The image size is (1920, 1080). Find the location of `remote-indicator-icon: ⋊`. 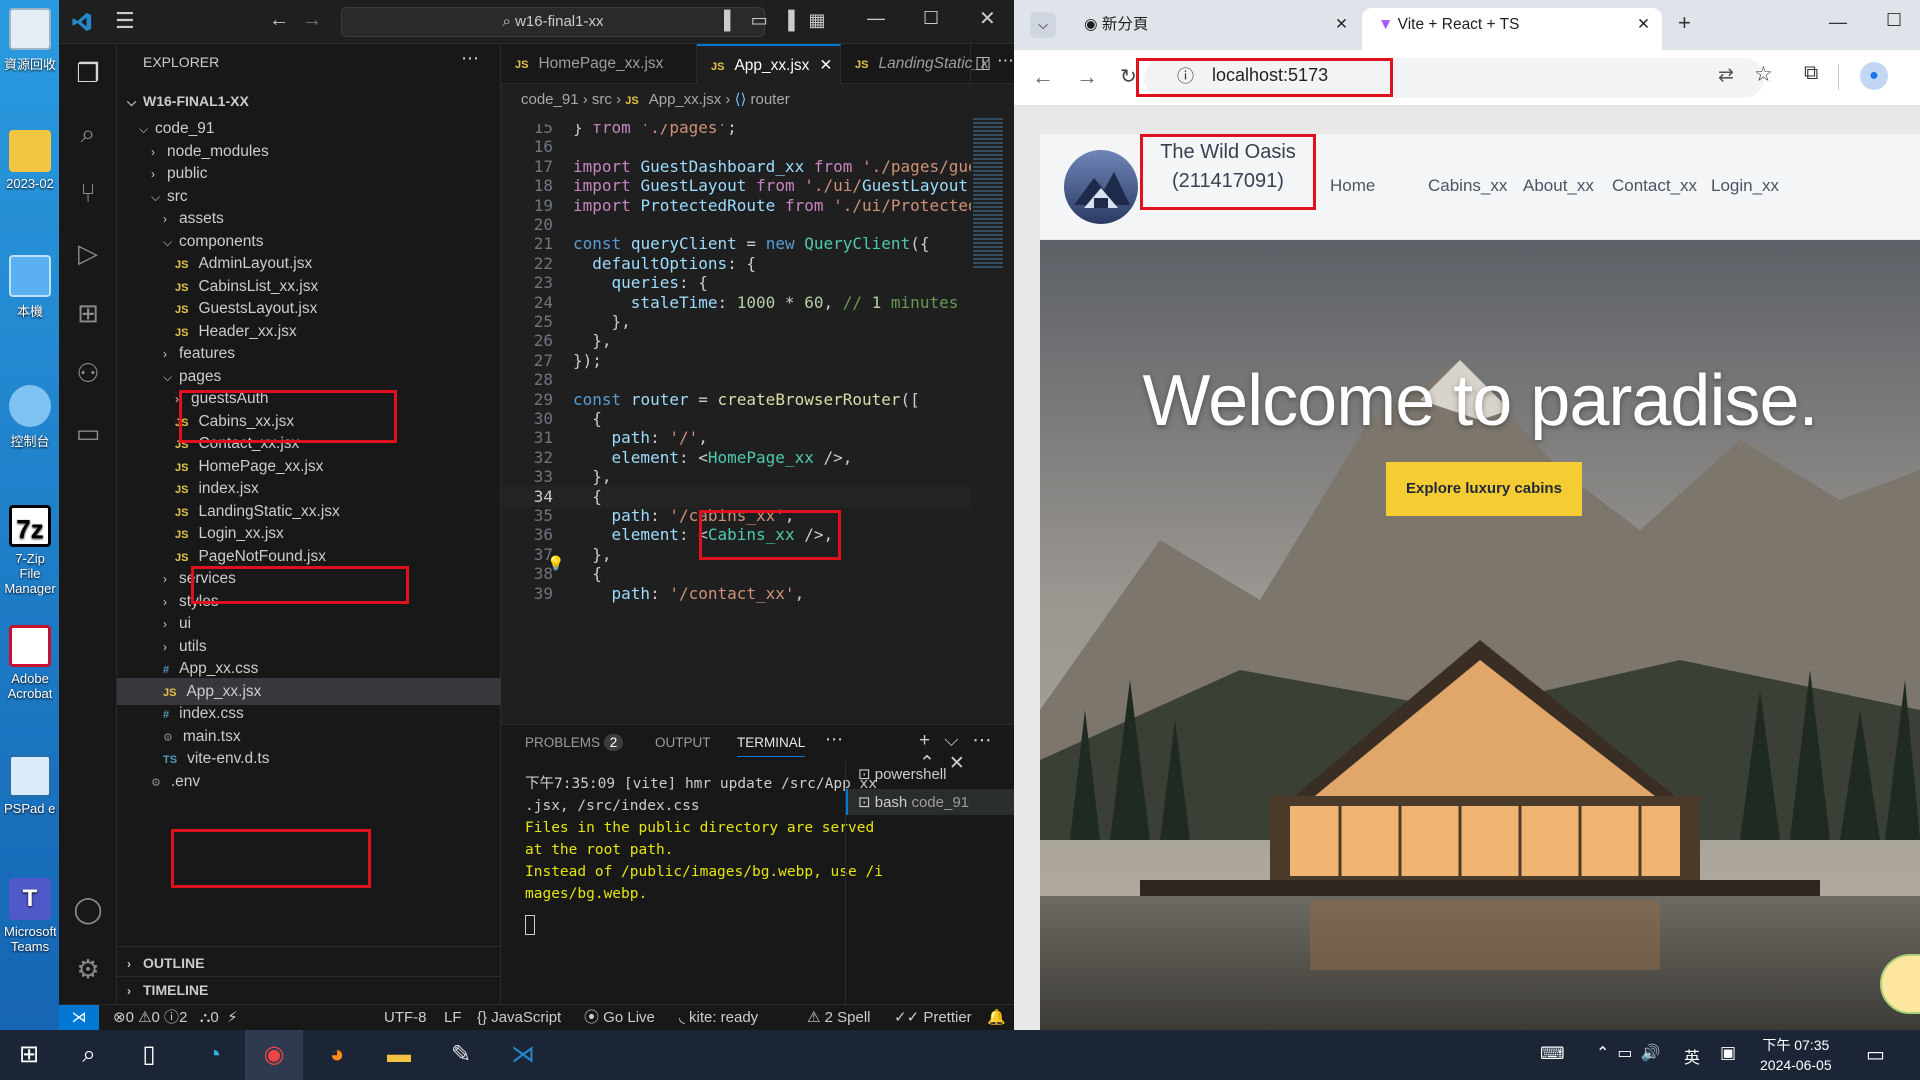

remote-indicator-icon: ⋊ is located at coordinates (79, 1018).